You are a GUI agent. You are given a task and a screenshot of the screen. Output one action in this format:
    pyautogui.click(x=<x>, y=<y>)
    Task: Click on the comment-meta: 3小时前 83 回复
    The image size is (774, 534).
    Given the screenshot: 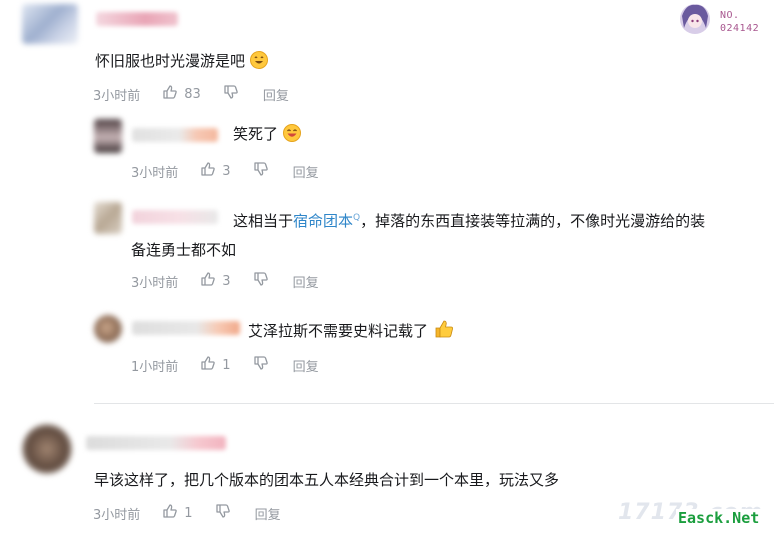 What is the action you would take?
    pyautogui.click(x=191, y=94)
    